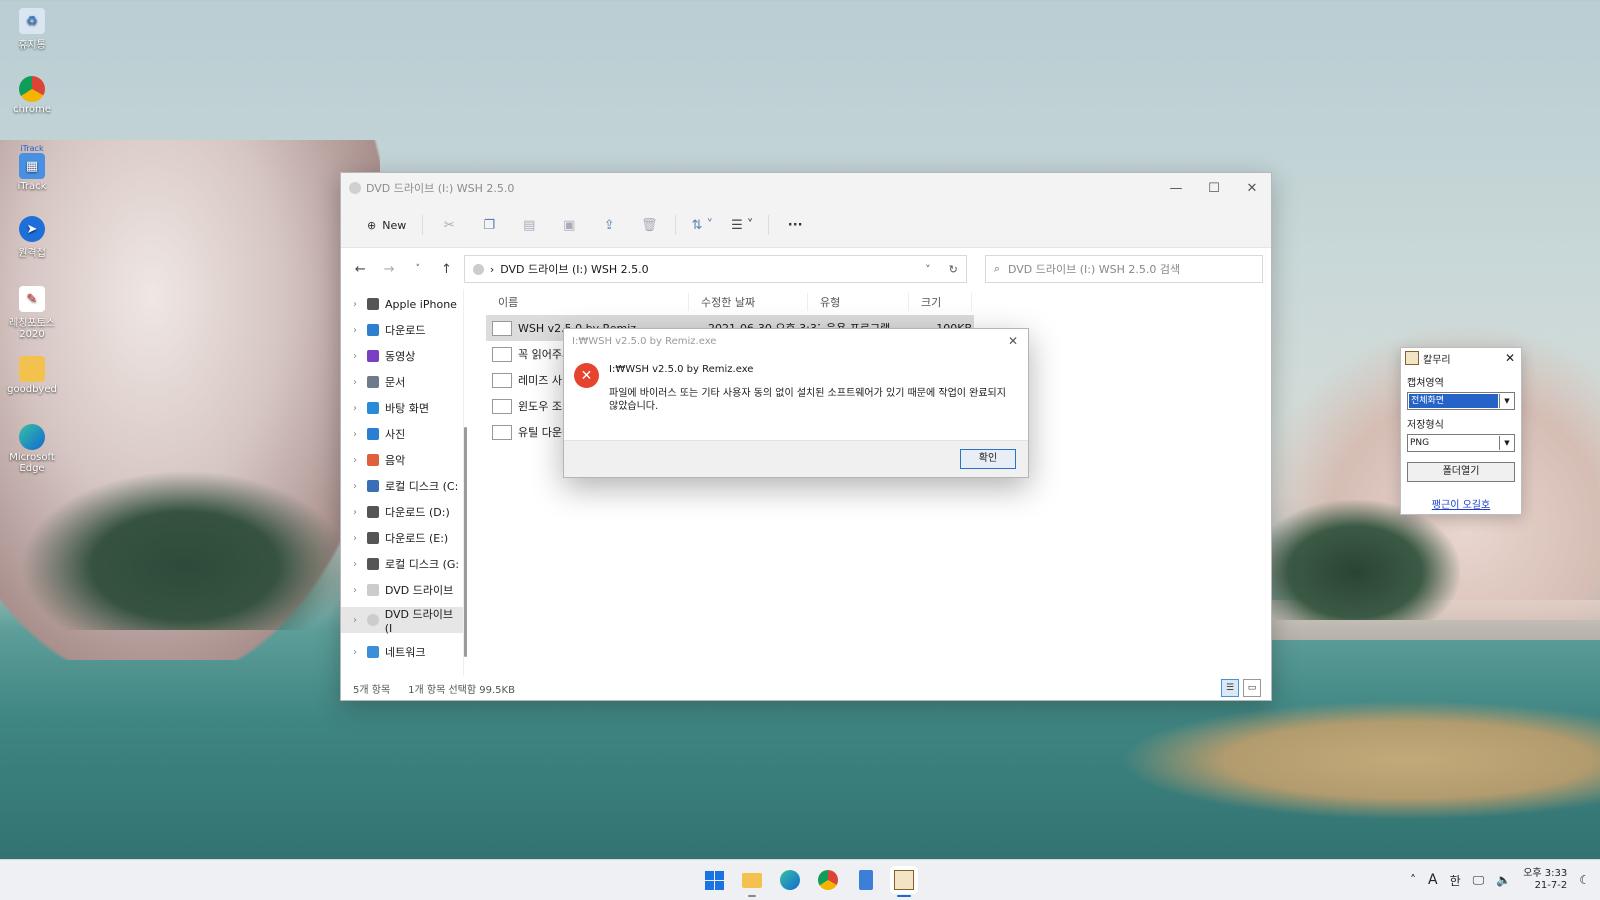  I want to click on refresh-icon: ↻, so click(953, 269).